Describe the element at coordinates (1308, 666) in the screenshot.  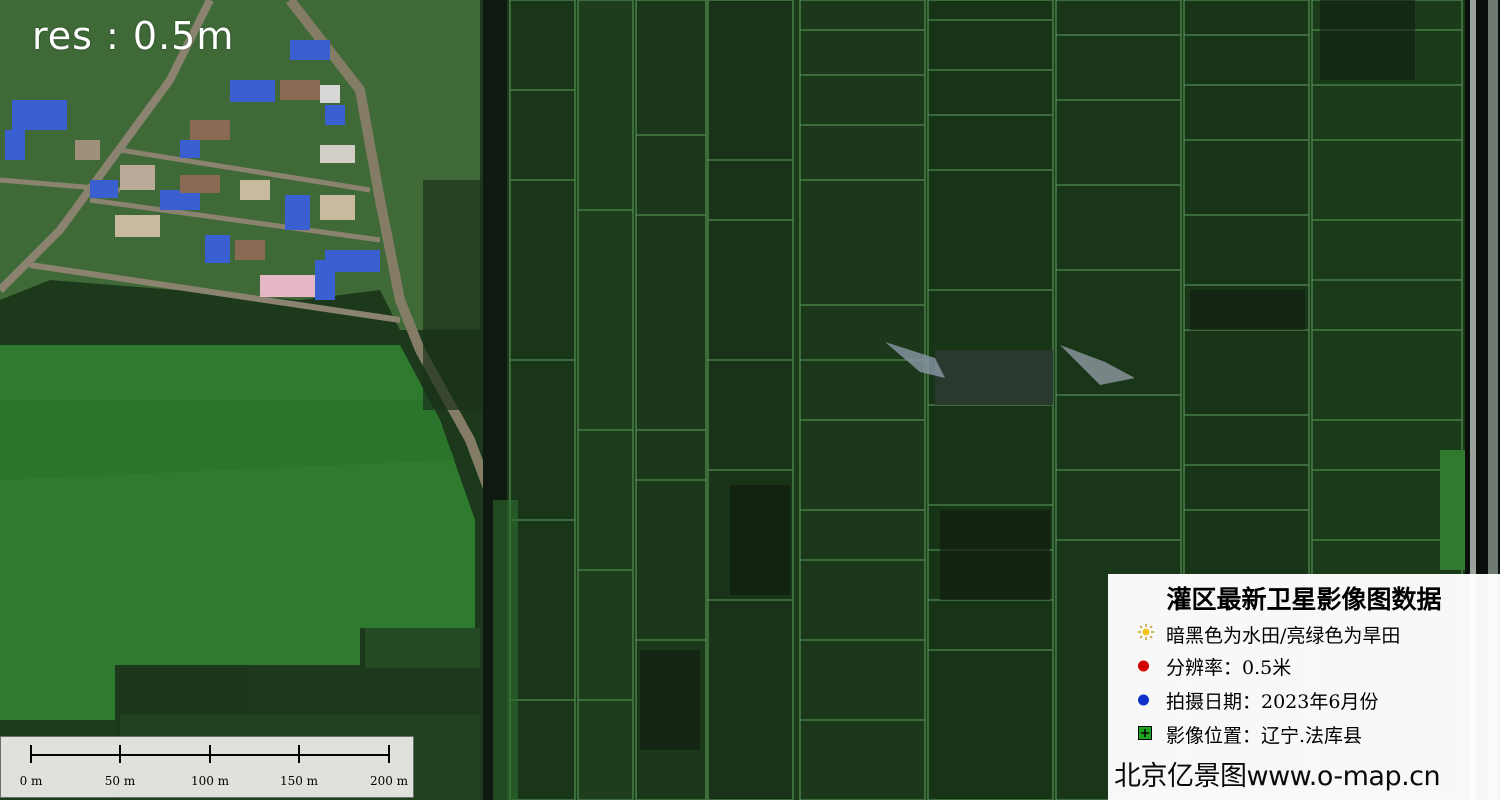
I see `legend-item: 分辨率：0.5米` at that location.